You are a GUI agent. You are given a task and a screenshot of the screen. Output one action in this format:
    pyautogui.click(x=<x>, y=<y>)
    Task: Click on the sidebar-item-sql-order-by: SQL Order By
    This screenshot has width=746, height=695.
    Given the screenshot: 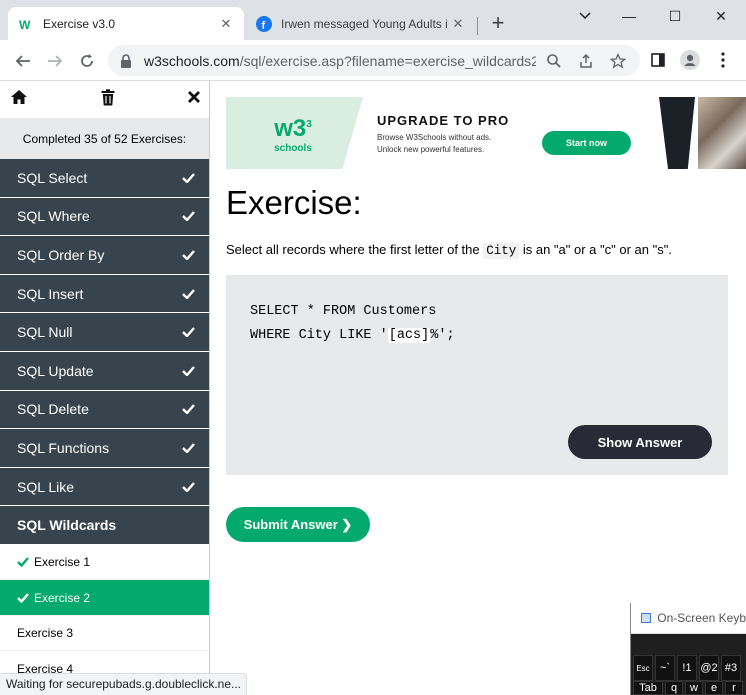 What is the action you would take?
    pyautogui.click(x=104, y=255)
    